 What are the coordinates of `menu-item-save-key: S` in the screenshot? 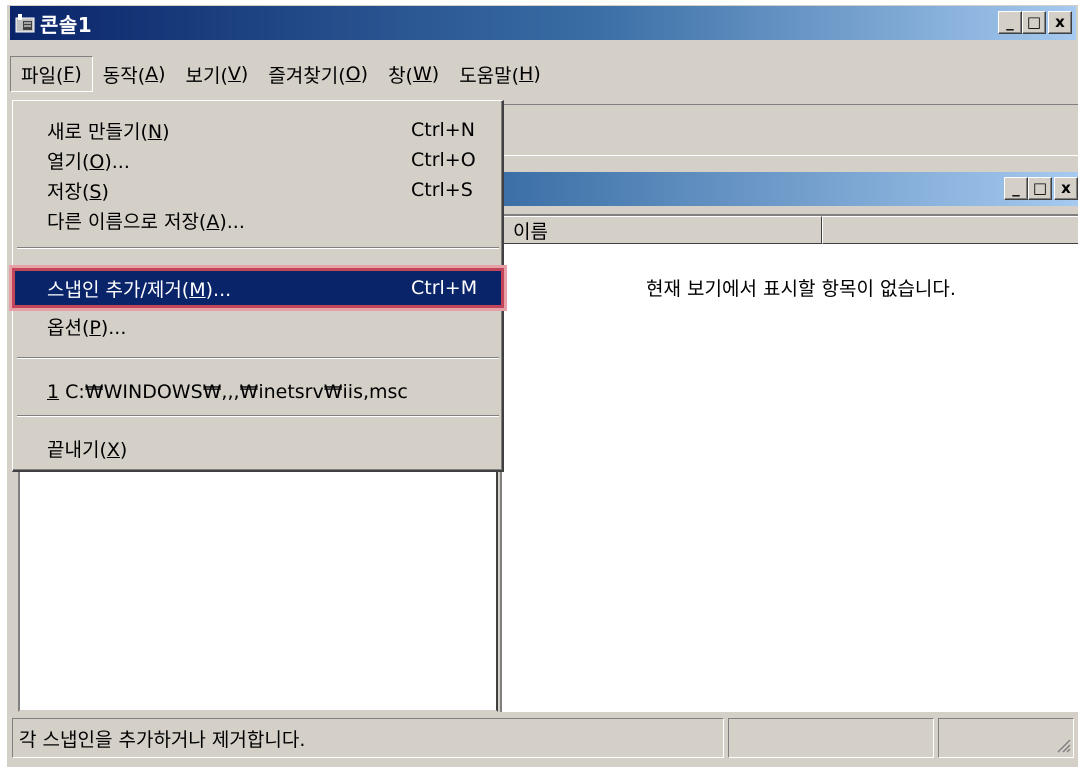 It's located at (95, 191).